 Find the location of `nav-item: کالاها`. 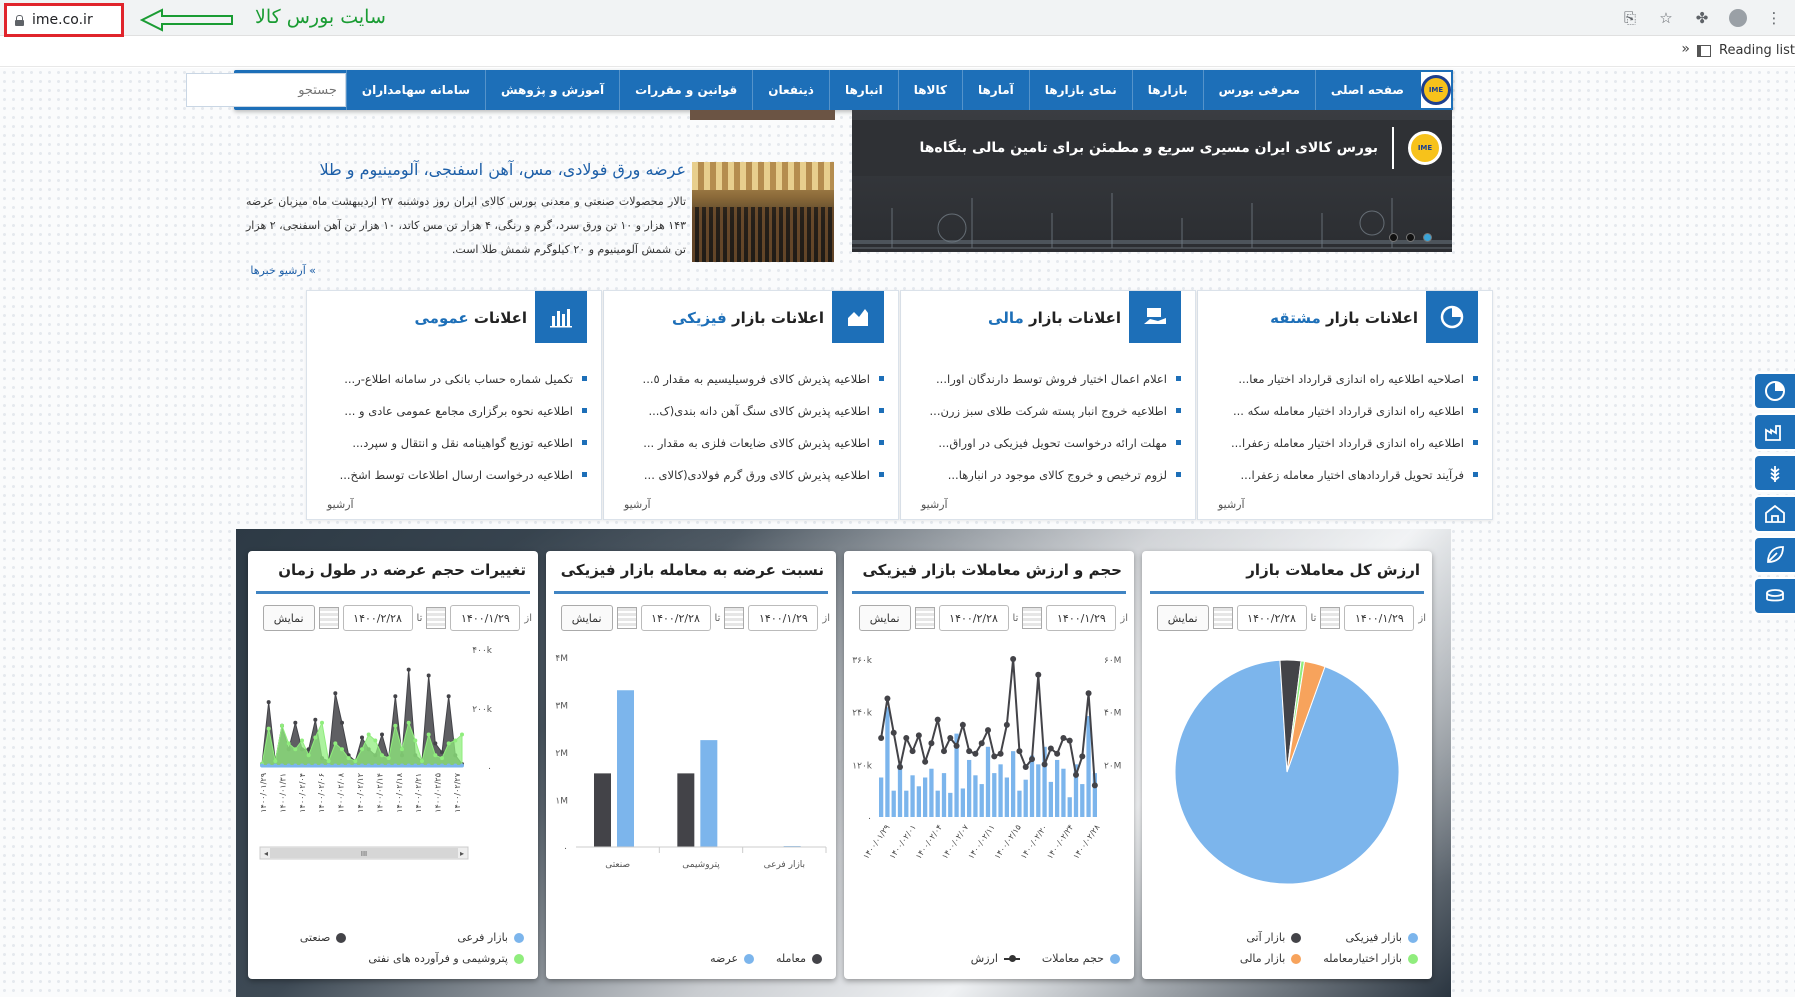

nav-item: کالاها is located at coordinates (929, 90).